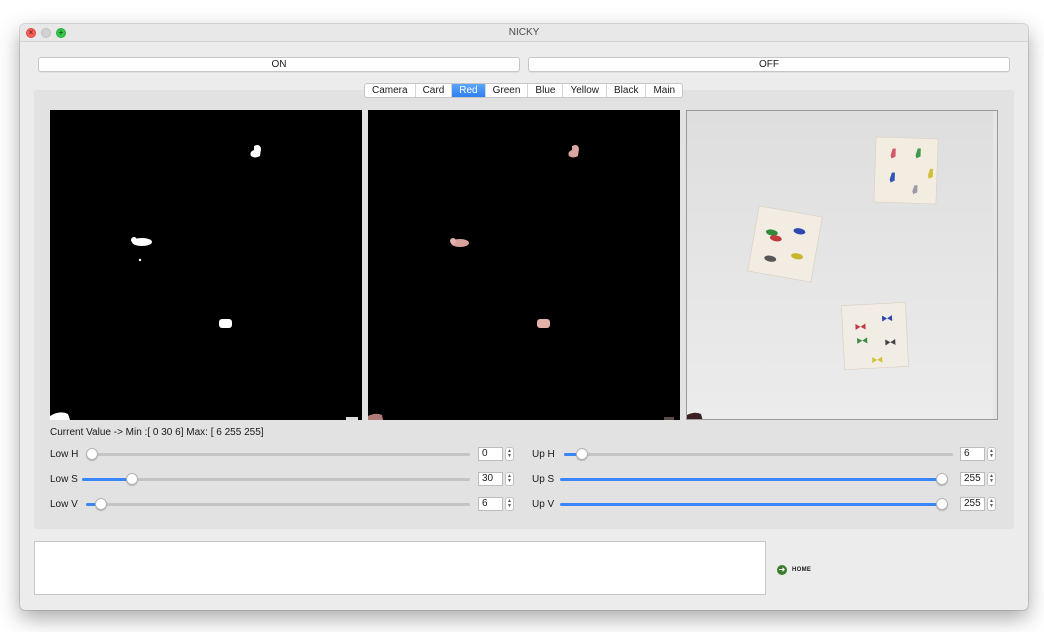 This screenshot has height=632, width=1044. I want to click on tab-card: Card, so click(434, 90).